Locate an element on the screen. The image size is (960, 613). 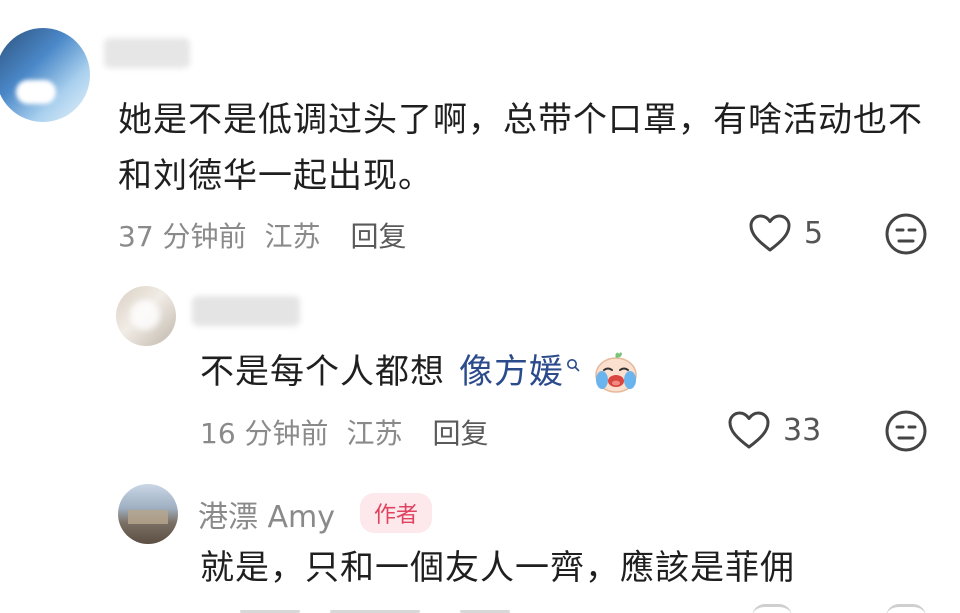
timestamp: 37 分钟前 is located at coordinates (182, 236).